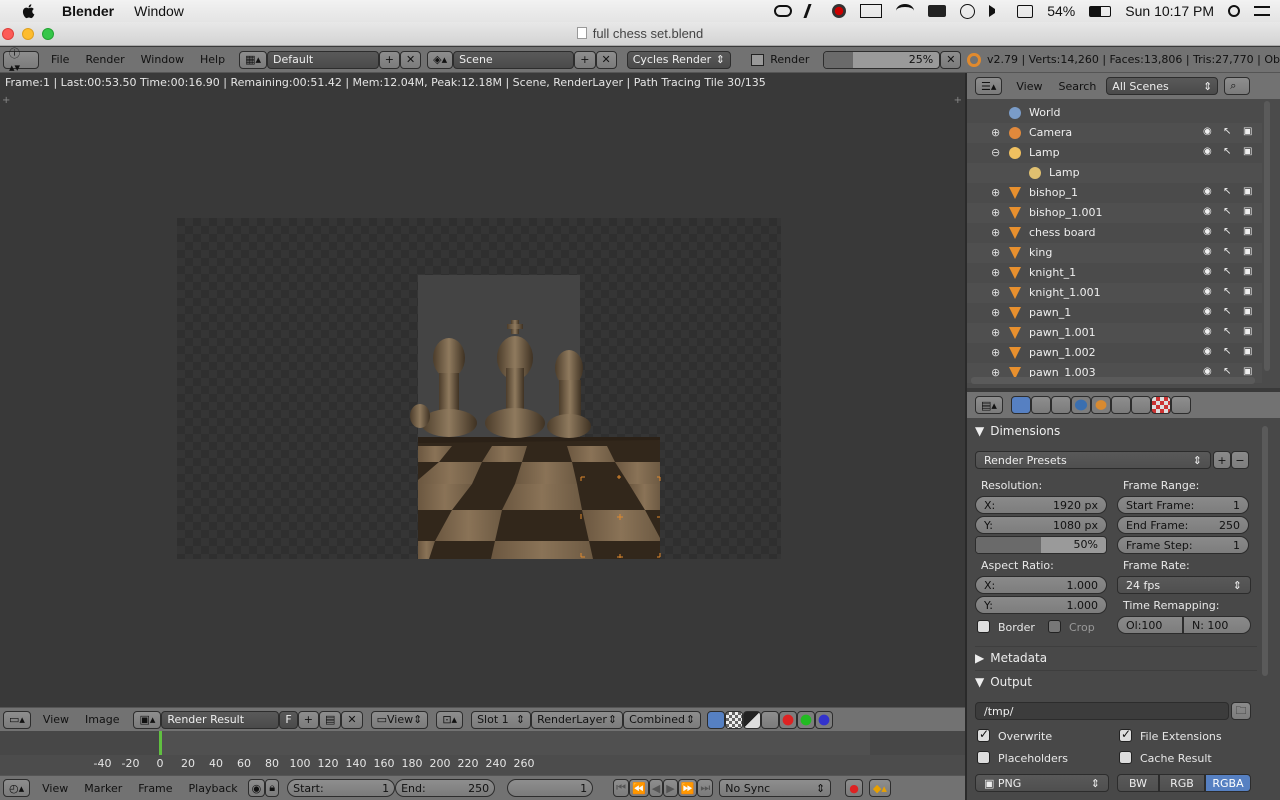 The height and width of the screenshot is (800, 1280). Describe the element at coordinates (440, 59) in the screenshot. I see `scene-icon: ◈▴` at that location.